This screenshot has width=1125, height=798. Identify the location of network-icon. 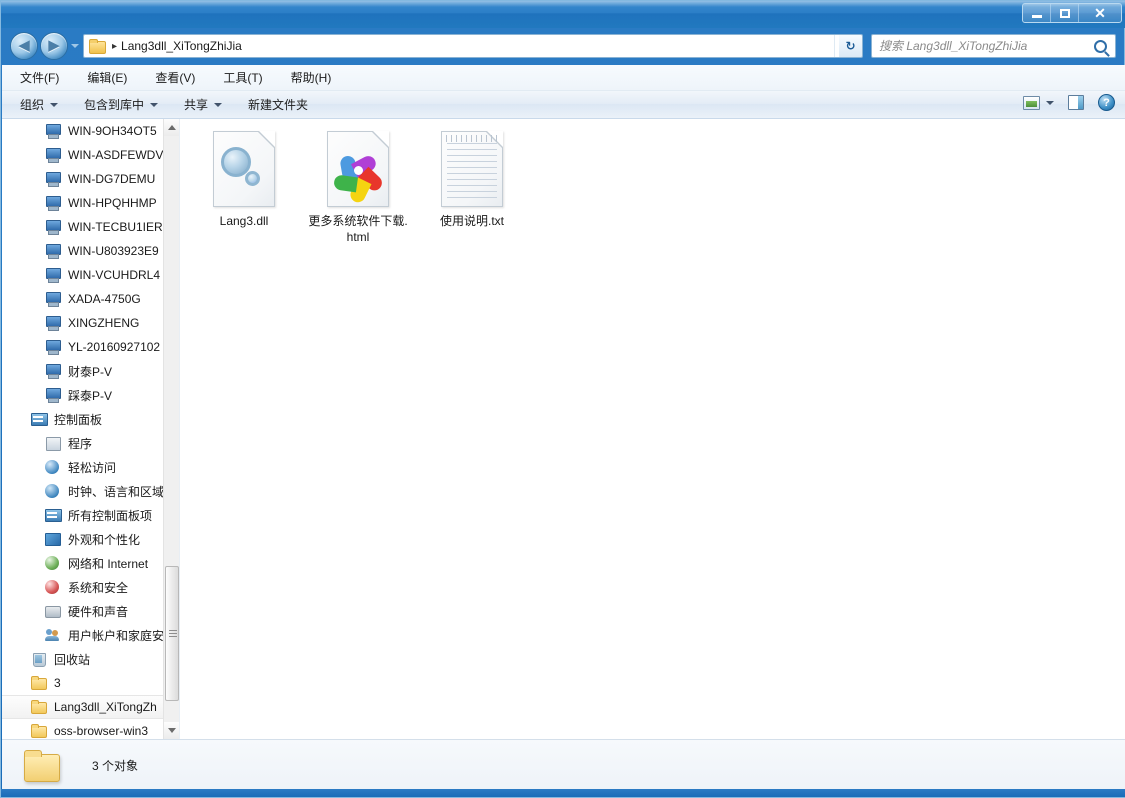
(52, 563).